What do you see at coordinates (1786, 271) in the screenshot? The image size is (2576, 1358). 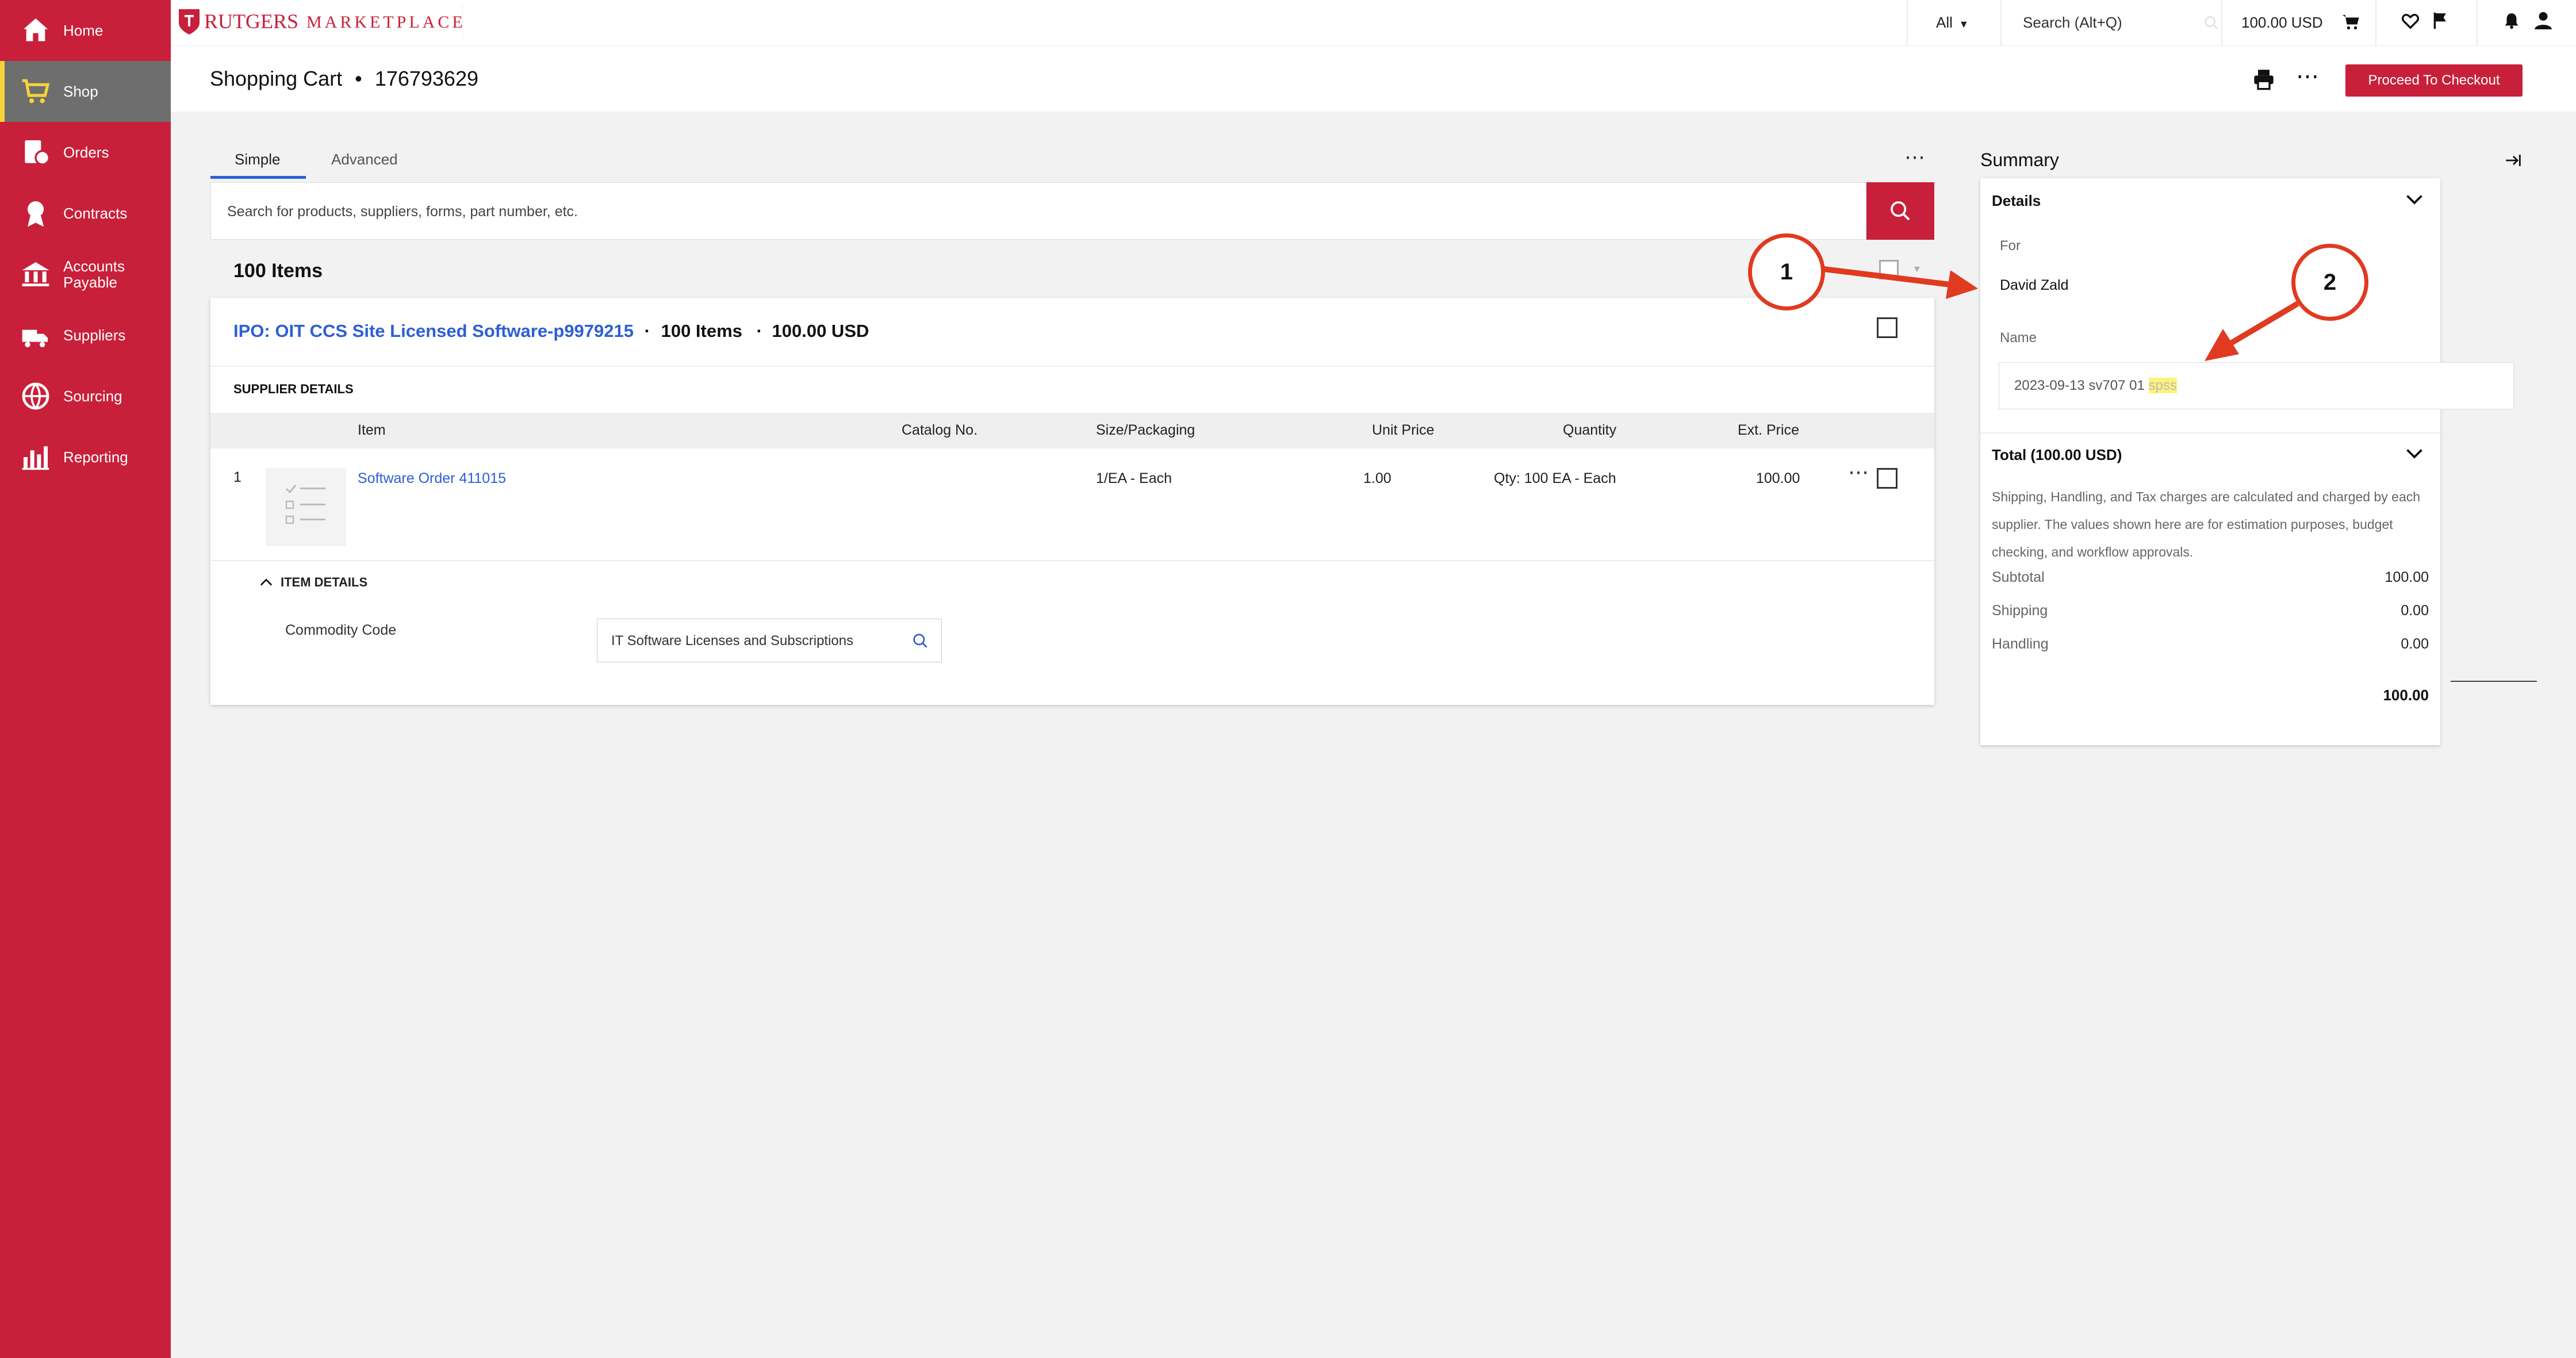 I see `annotation-marker-1: 1` at bounding box center [1786, 271].